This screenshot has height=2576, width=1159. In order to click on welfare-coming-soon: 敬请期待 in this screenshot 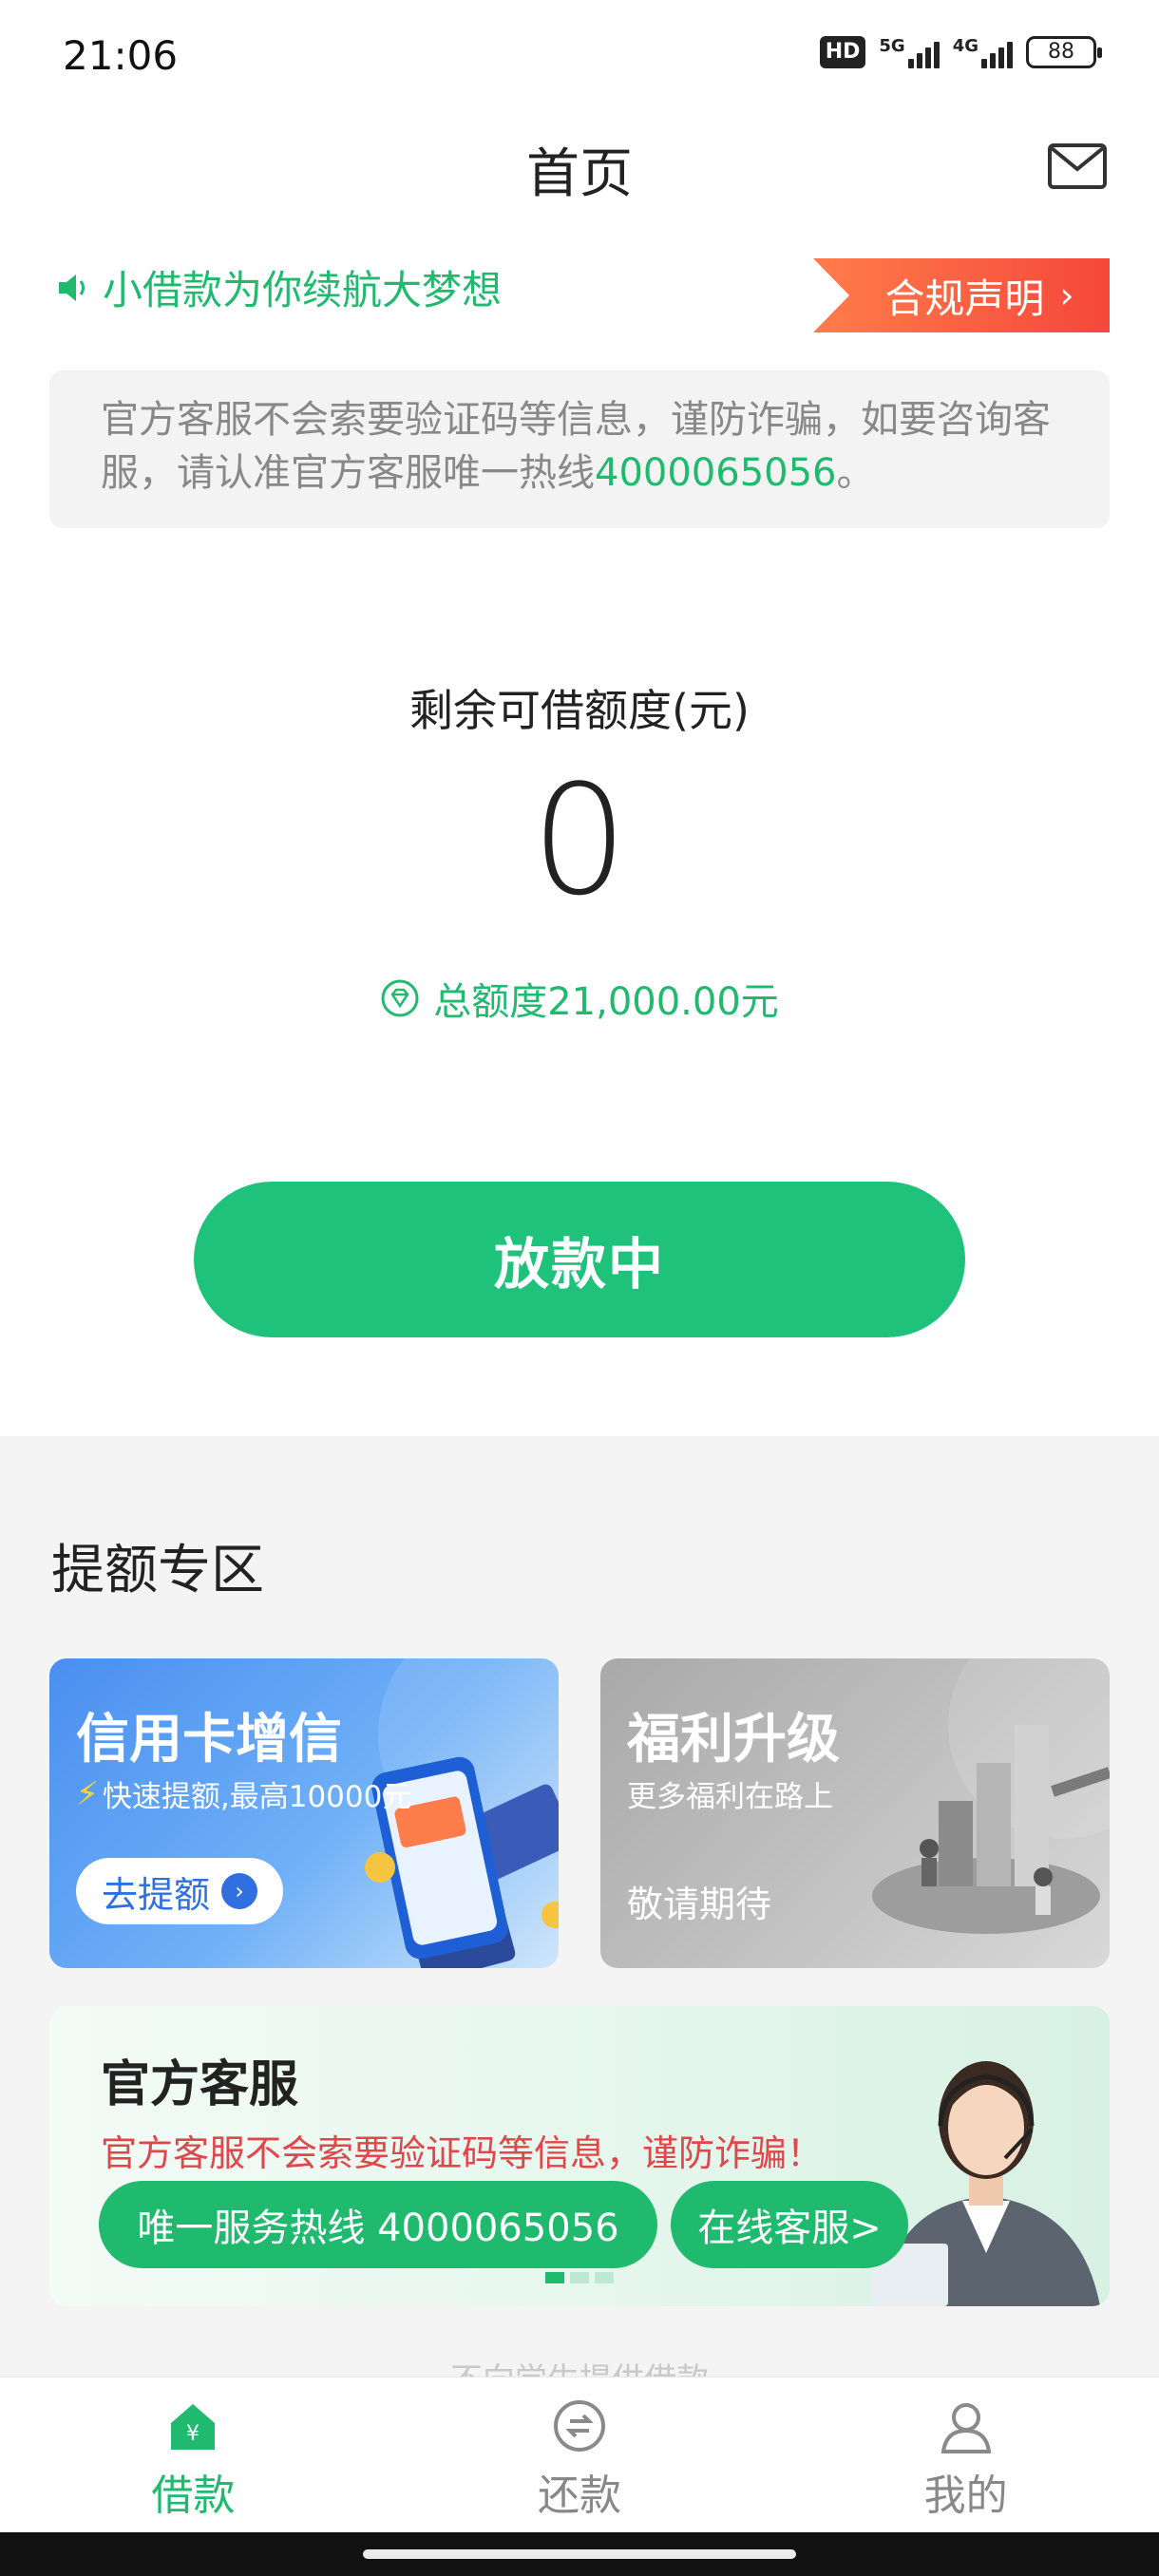, I will do `click(699, 1904)`.